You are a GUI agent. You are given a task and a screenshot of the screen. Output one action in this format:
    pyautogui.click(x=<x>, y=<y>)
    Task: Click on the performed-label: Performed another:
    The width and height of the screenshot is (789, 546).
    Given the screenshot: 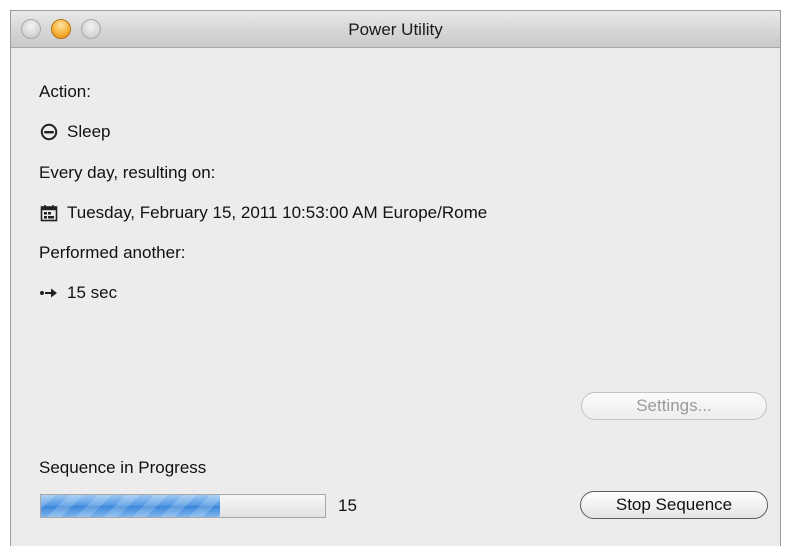 What is the action you would take?
    pyautogui.click(x=112, y=252)
    